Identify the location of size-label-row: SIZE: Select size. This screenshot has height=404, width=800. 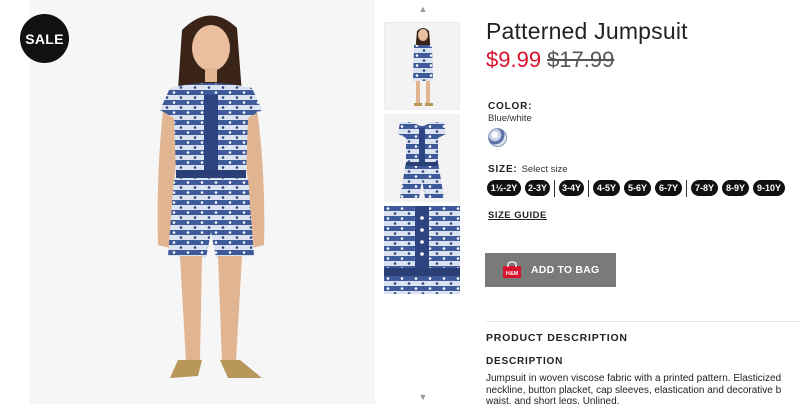
(528, 169).